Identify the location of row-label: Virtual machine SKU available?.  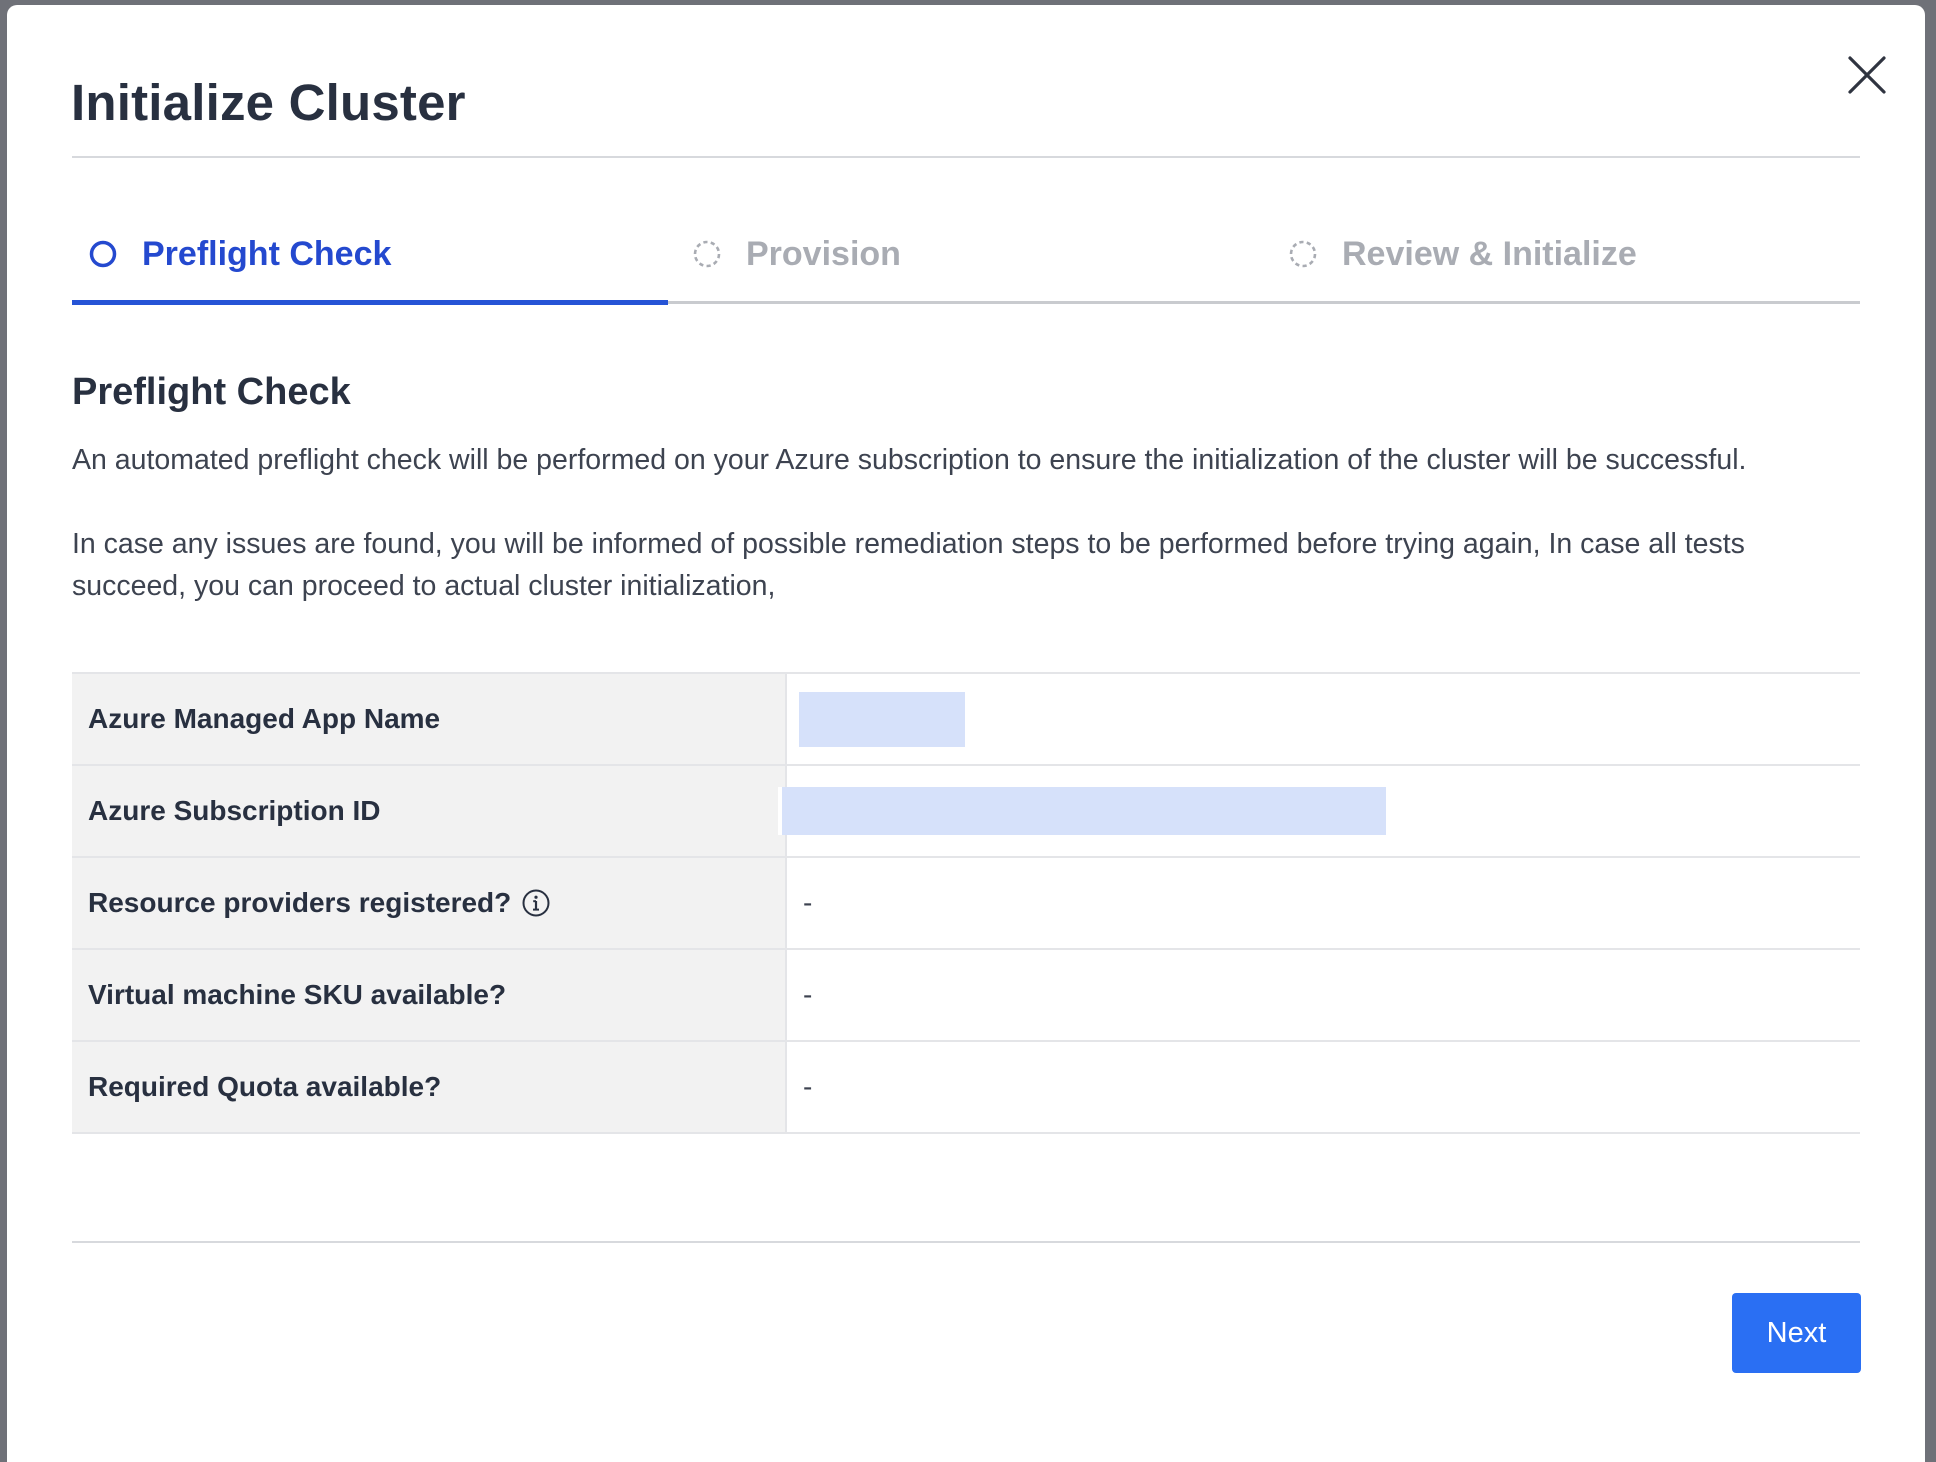
(429, 994).